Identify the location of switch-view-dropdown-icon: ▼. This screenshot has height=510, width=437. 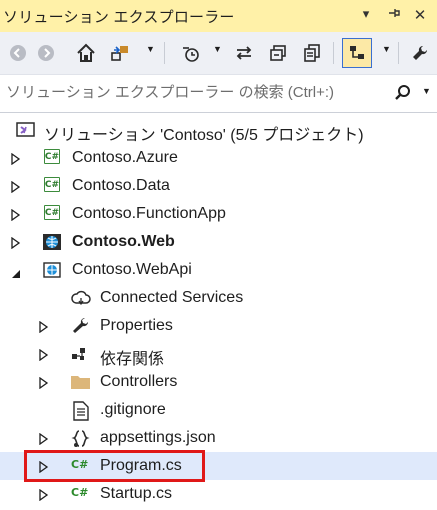
(150, 49).